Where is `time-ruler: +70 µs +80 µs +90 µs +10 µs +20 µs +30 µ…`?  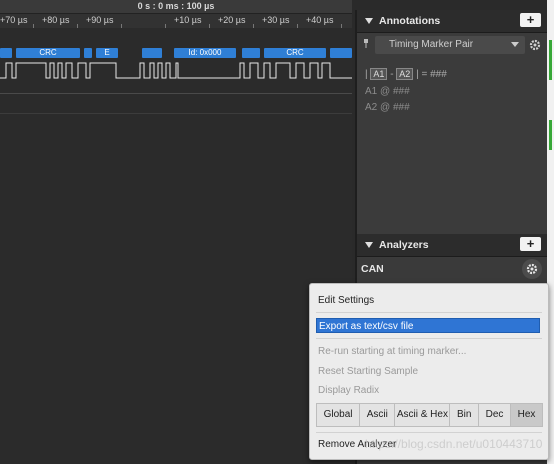 time-ruler: +70 µs +80 µs +90 µs +10 µs +20 µs +30 µ… is located at coordinates (176, 21).